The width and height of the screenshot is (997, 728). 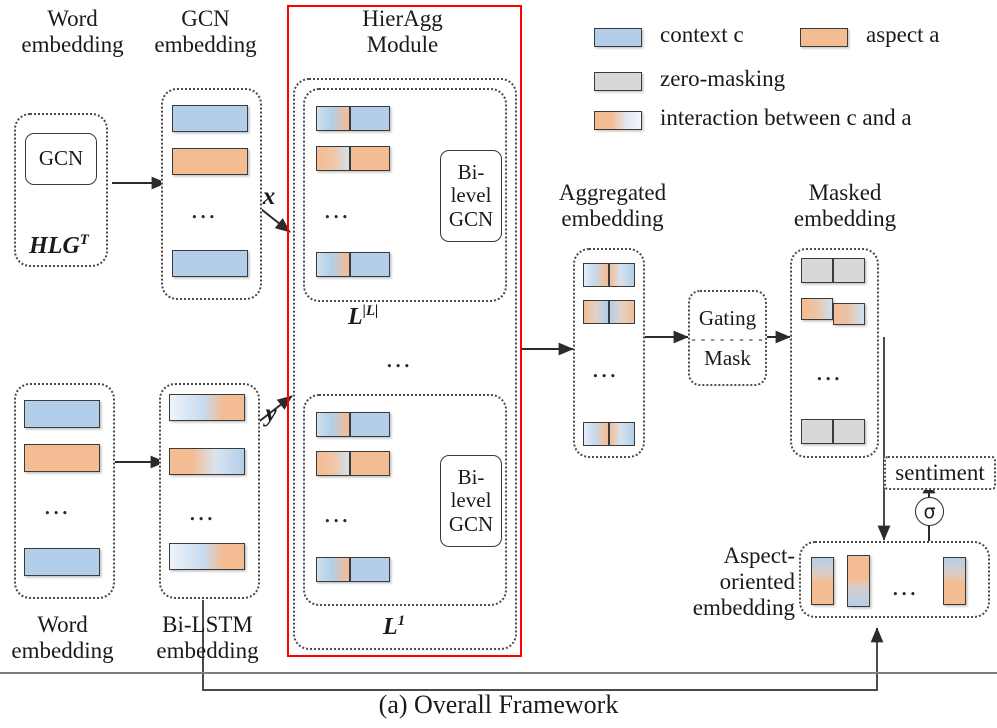 I want to click on title-line-1: Masked, so click(x=845, y=192).